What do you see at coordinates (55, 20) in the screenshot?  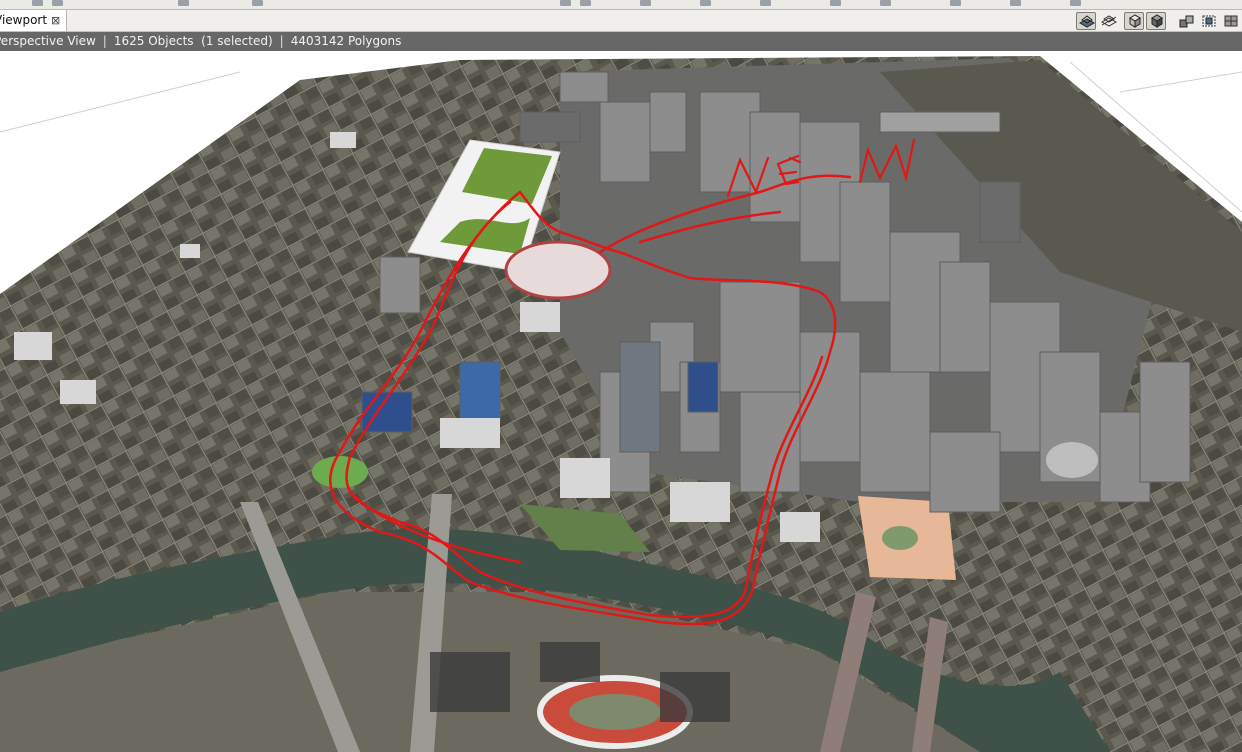 I see `close-icon: ⊠` at bounding box center [55, 20].